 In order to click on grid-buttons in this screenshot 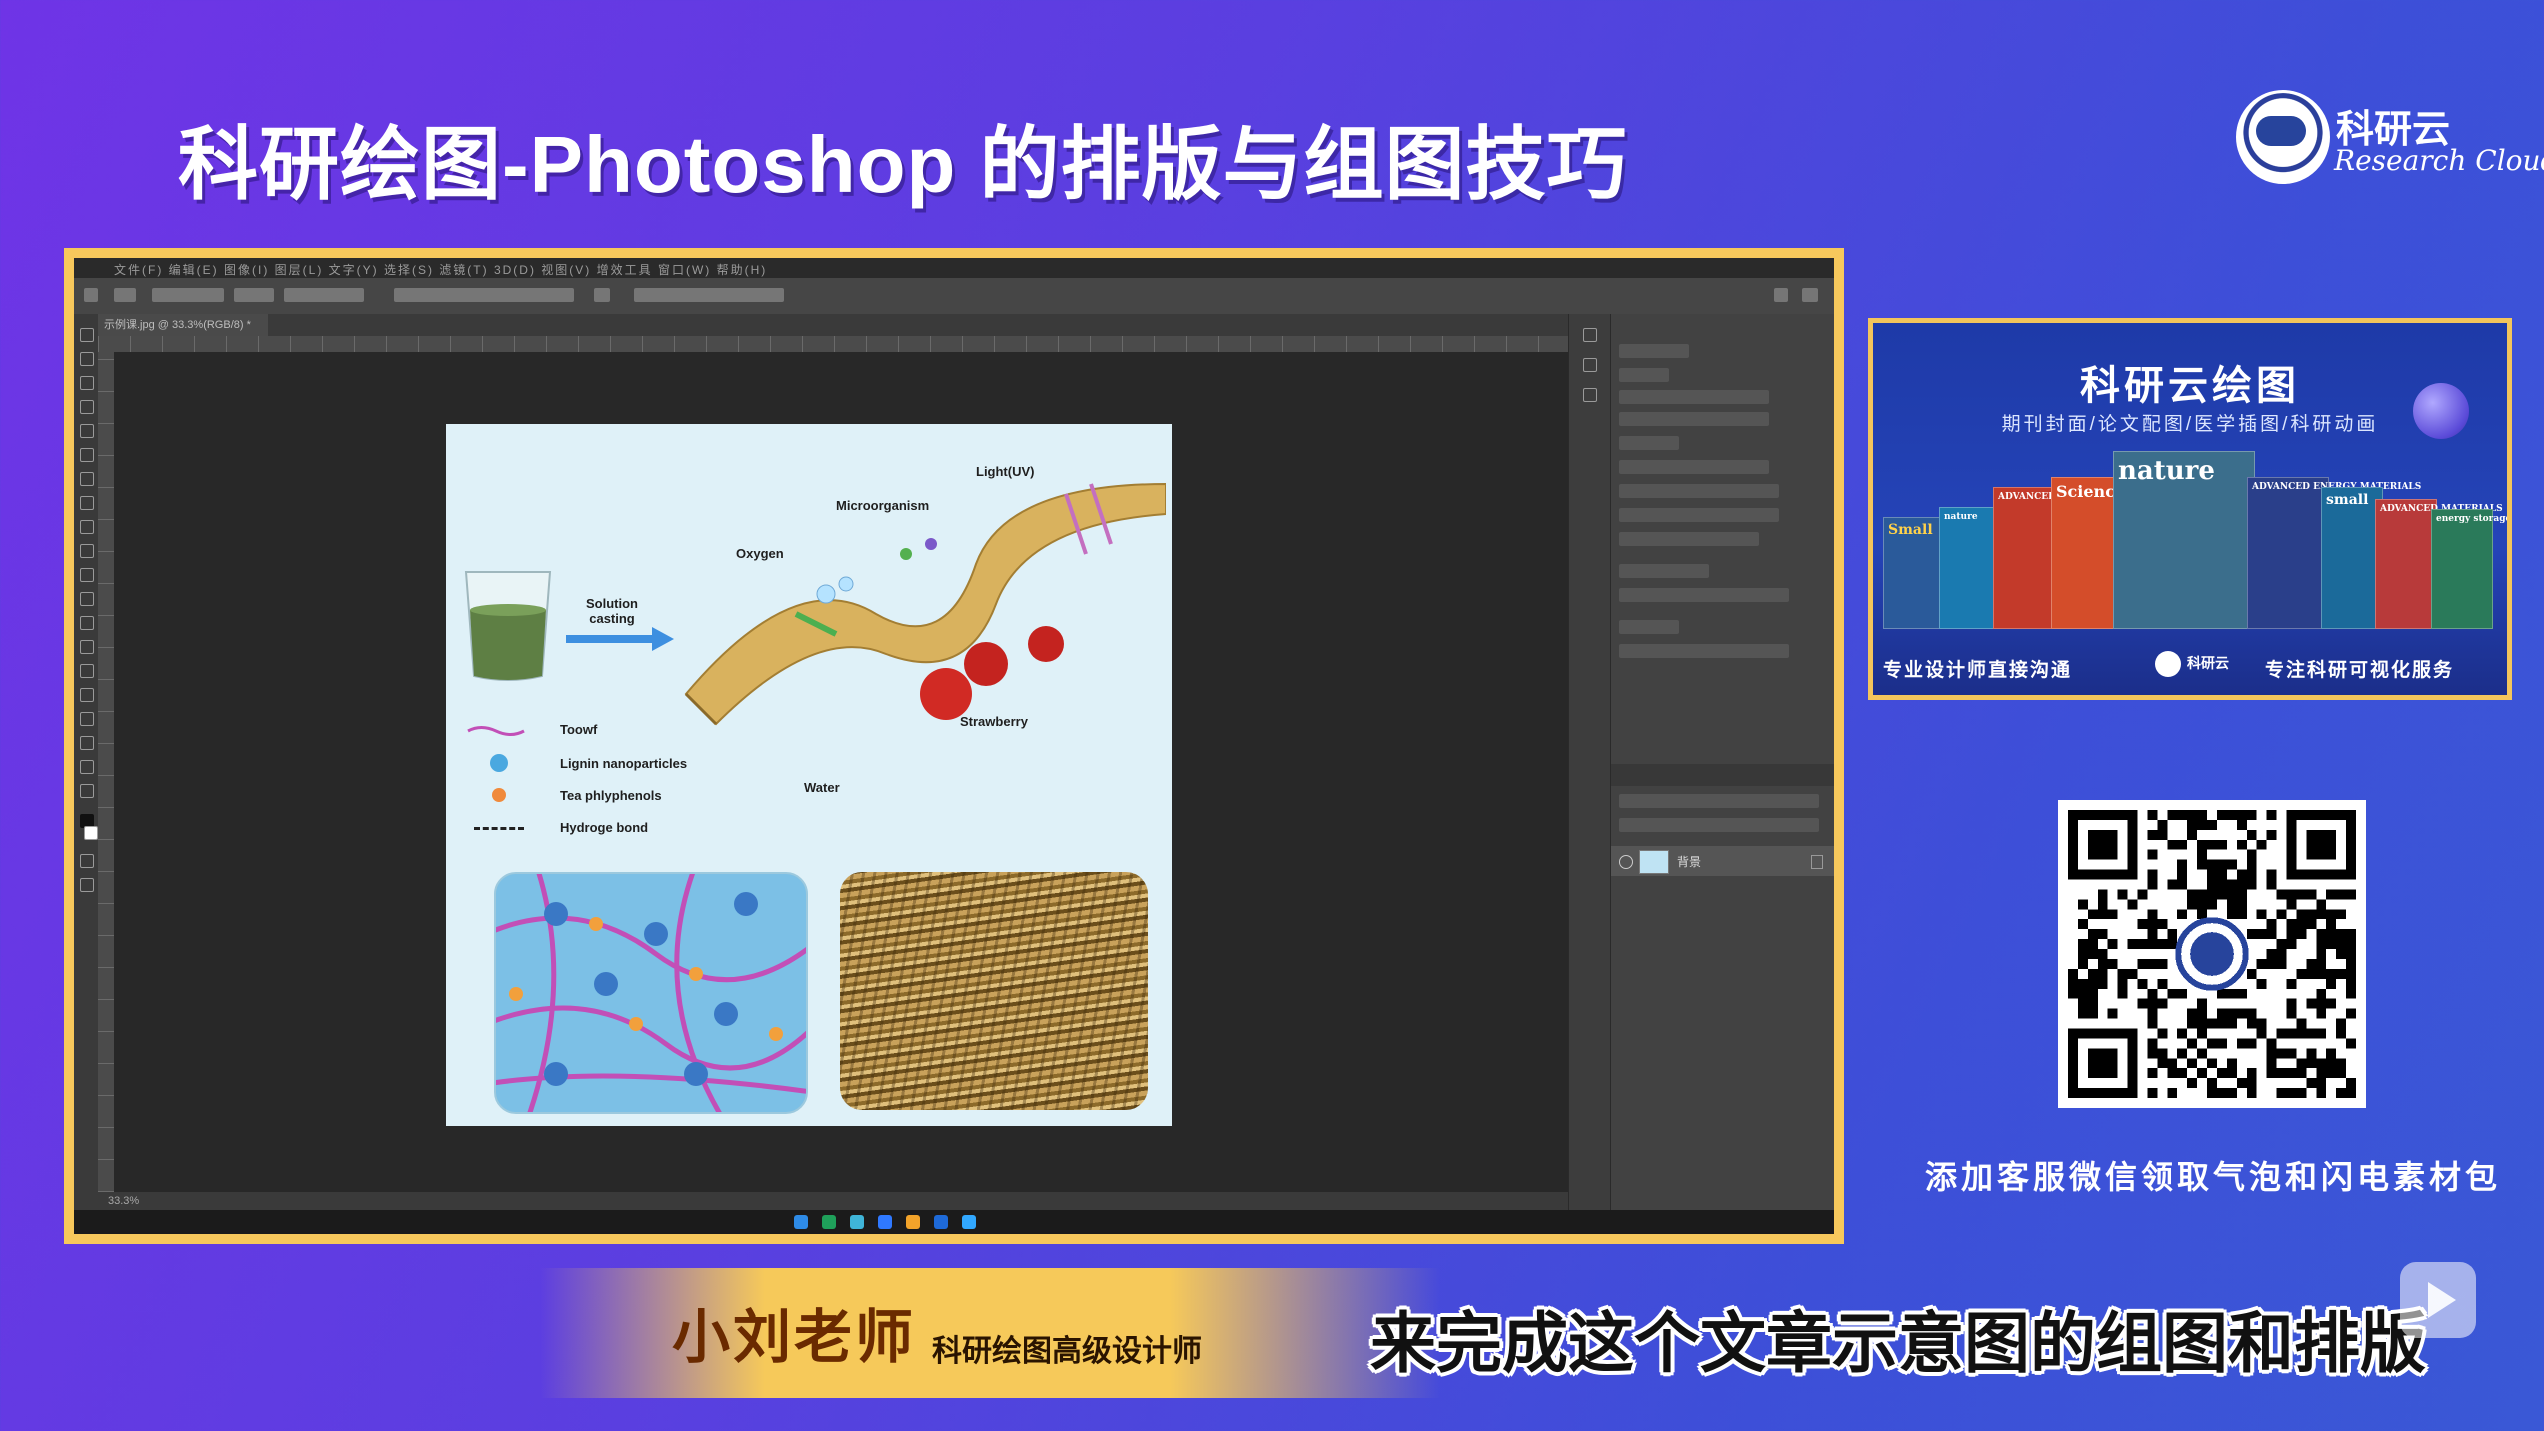, I will do `click(1704, 595)`.